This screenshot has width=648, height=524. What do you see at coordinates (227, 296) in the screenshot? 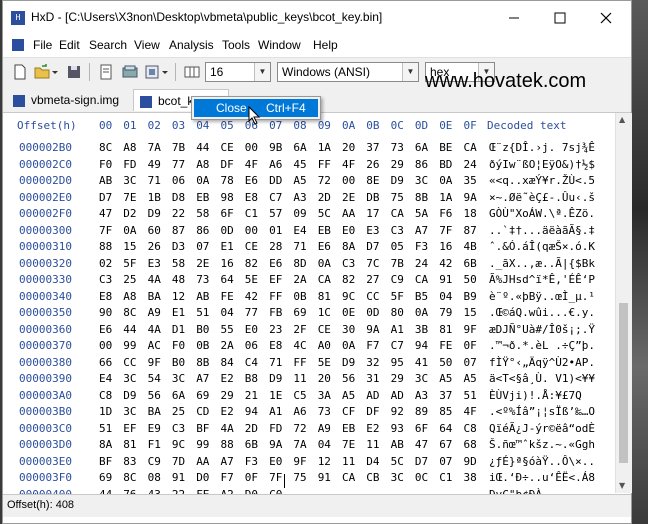
I see `hex-byte: FE` at bounding box center [227, 296].